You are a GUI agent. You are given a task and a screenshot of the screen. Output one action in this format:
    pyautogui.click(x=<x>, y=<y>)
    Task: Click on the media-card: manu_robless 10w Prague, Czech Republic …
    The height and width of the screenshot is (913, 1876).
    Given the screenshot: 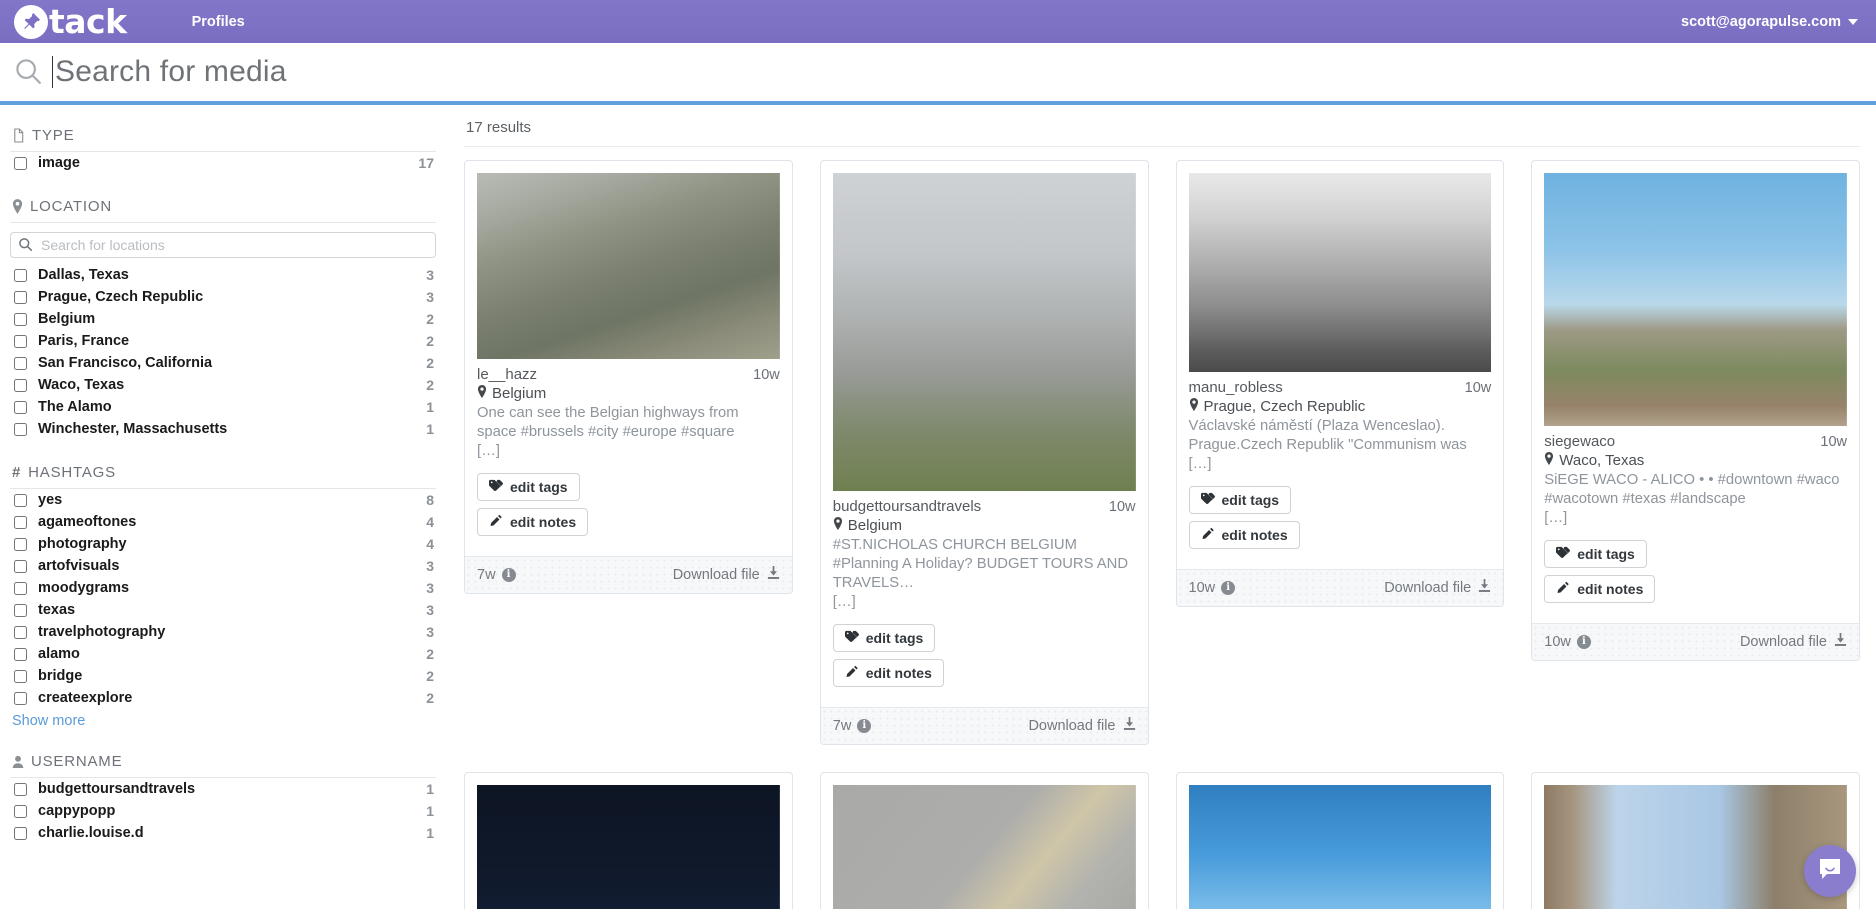 What is the action you would take?
    pyautogui.click(x=1340, y=383)
    